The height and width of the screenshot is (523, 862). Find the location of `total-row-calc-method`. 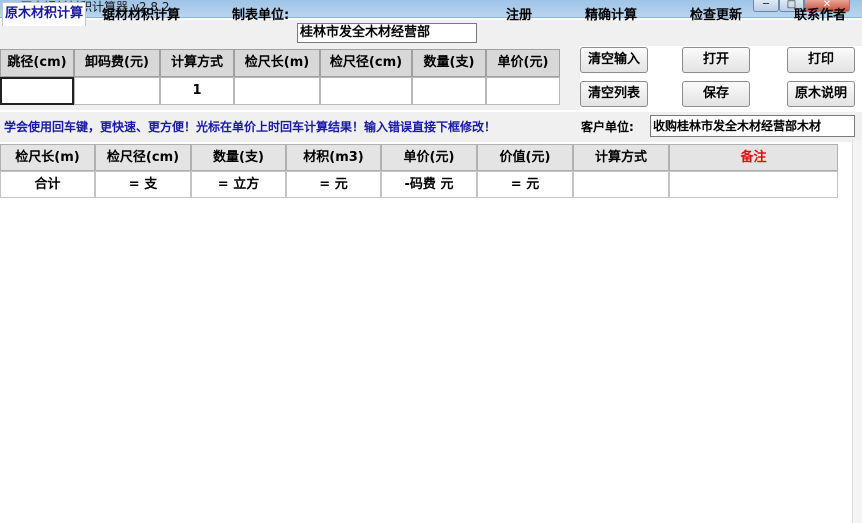

total-row-calc-method is located at coordinates (621, 184).